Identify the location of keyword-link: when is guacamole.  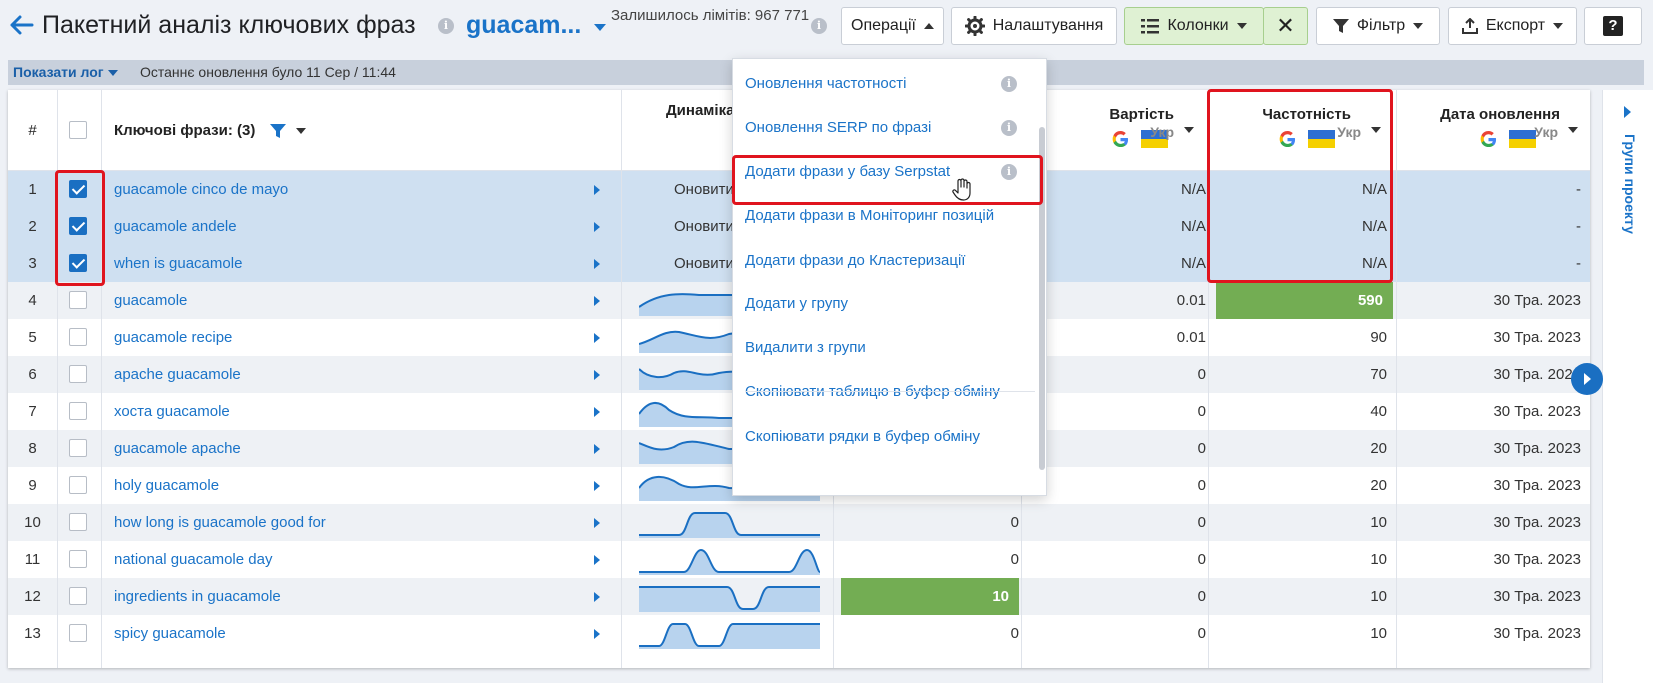
(344, 263).